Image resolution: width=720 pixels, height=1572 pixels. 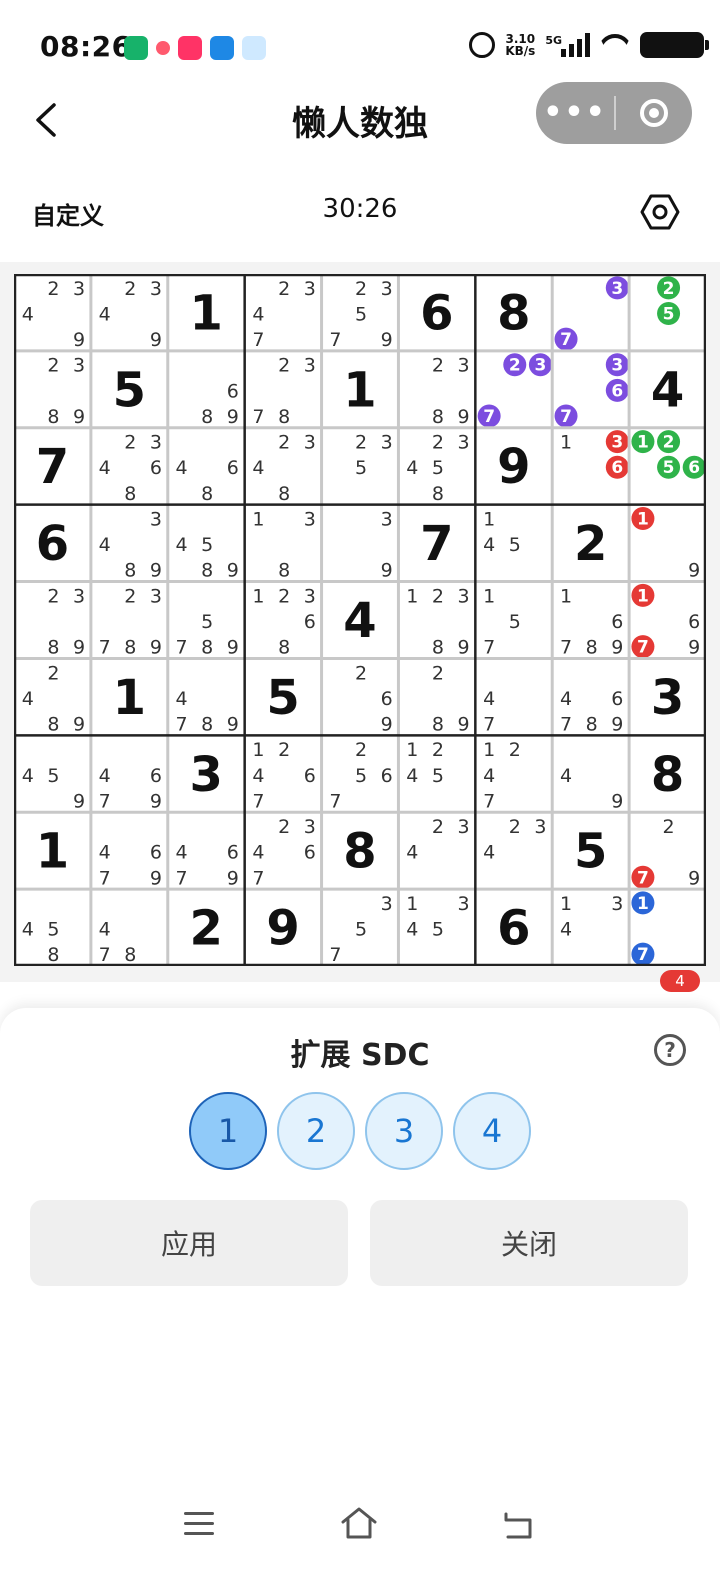 I want to click on home-icon, so click(x=359, y=1523).